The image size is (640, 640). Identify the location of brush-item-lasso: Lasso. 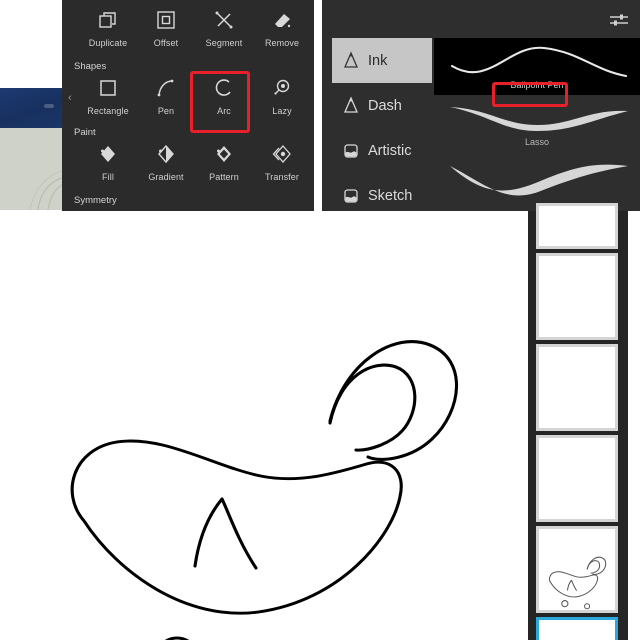
(537, 123).